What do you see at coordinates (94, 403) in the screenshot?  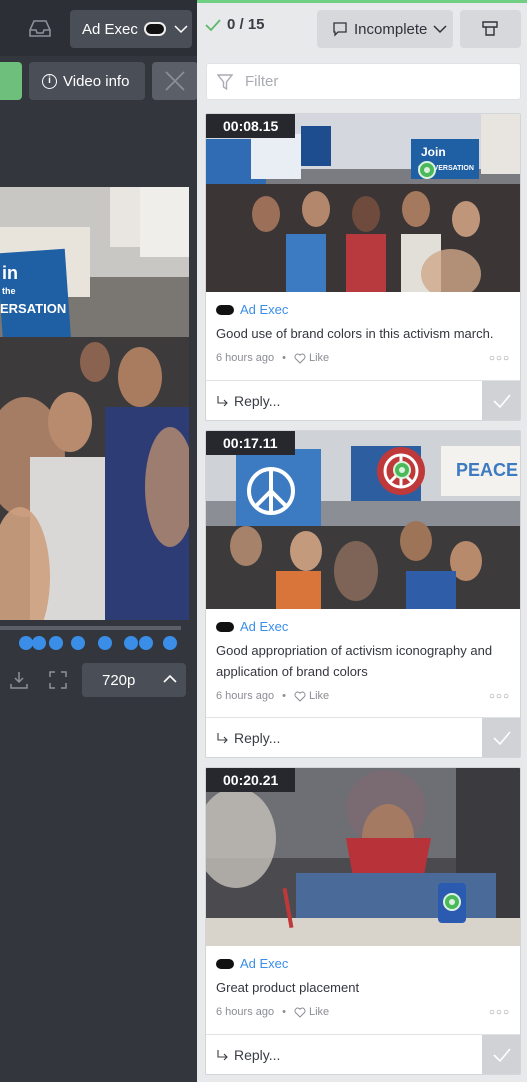 I see `video-frame: in the ERSATION` at bounding box center [94, 403].